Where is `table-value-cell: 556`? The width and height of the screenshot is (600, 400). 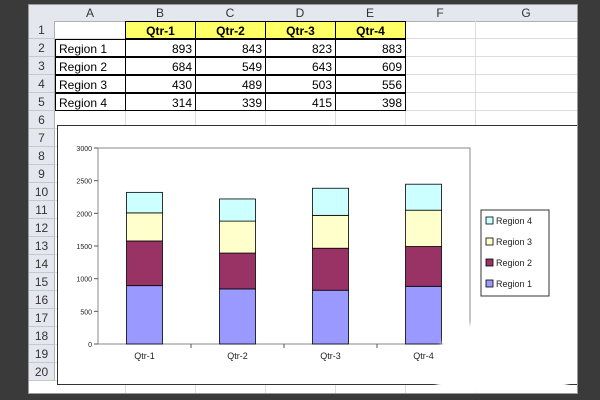 table-value-cell: 556 is located at coordinates (370, 84).